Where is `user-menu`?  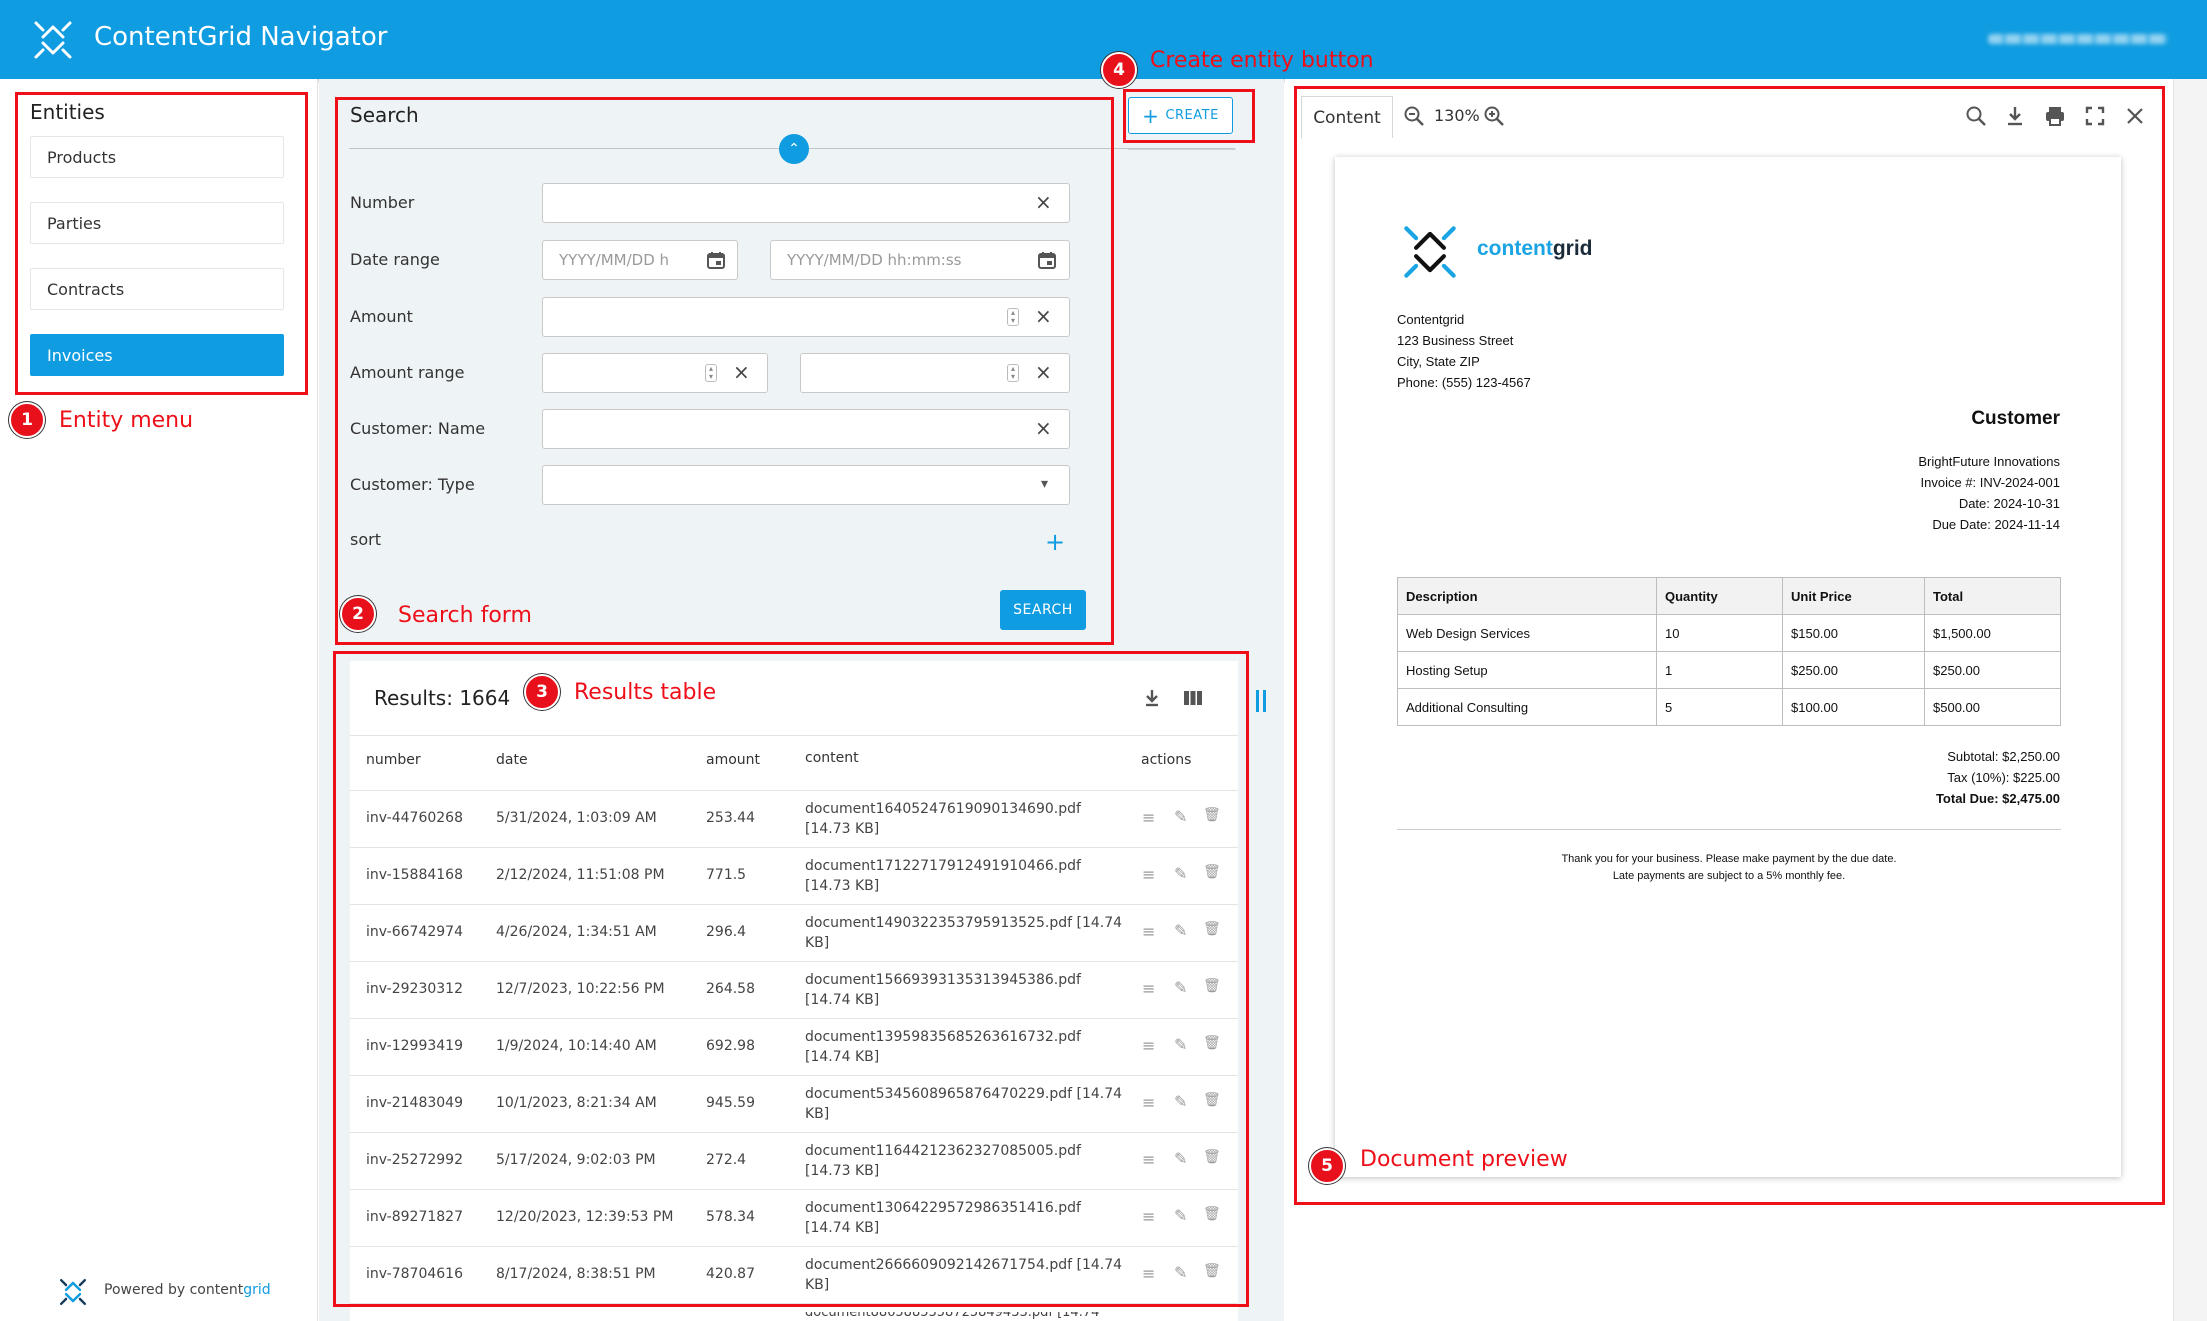 user-menu is located at coordinates (2078, 39).